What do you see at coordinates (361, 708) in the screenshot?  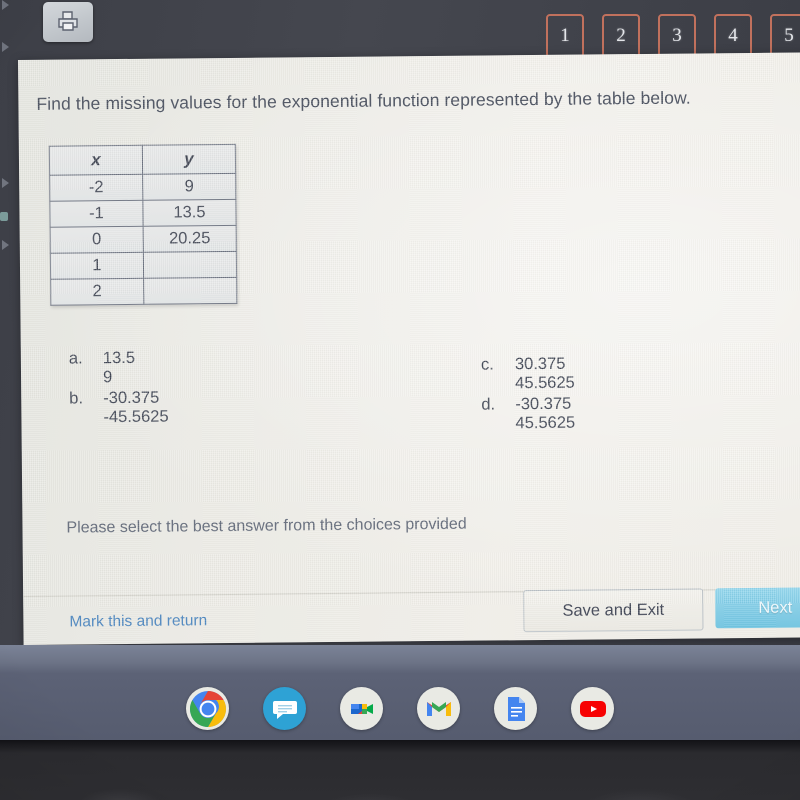 I see `google-meet-icon` at bounding box center [361, 708].